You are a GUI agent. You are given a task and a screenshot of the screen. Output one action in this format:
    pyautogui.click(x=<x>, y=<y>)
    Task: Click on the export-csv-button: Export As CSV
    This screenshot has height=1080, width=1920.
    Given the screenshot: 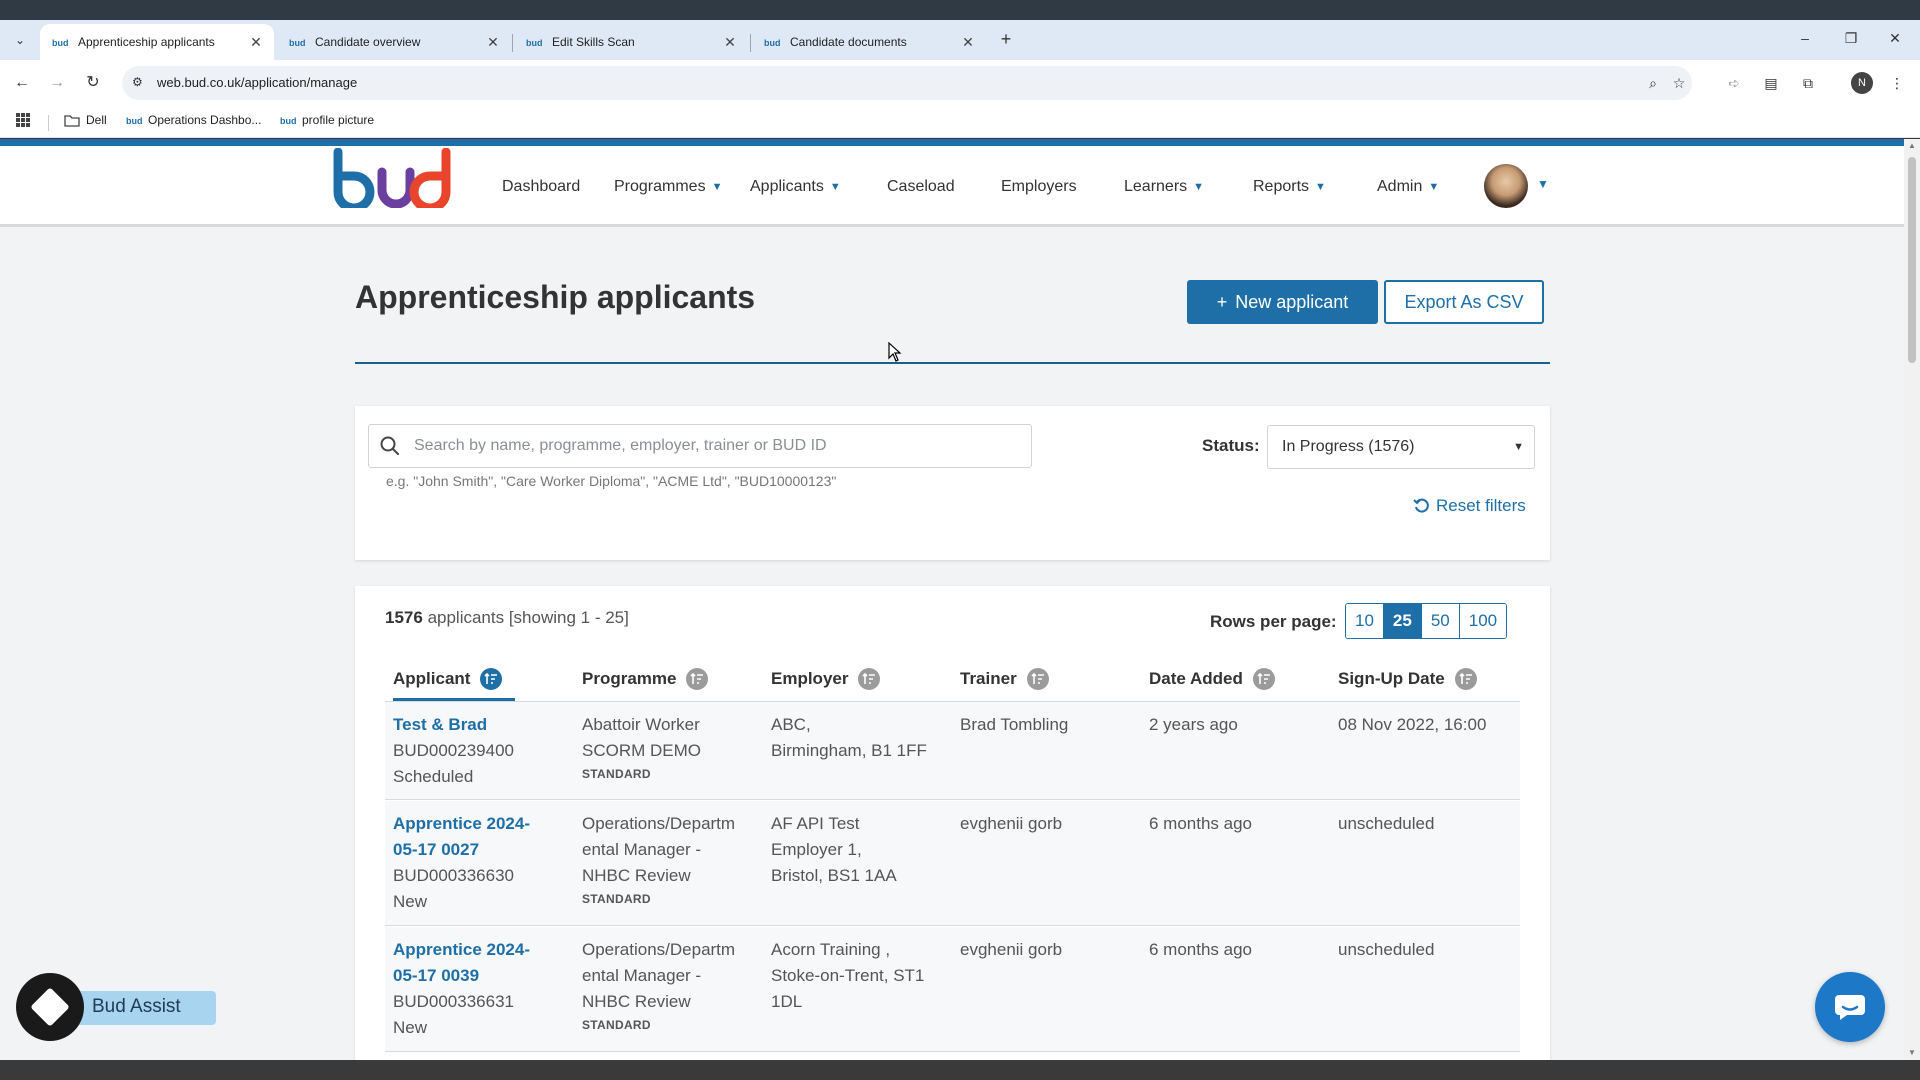 What is the action you would take?
    pyautogui.click(x=1464, y=302)
    